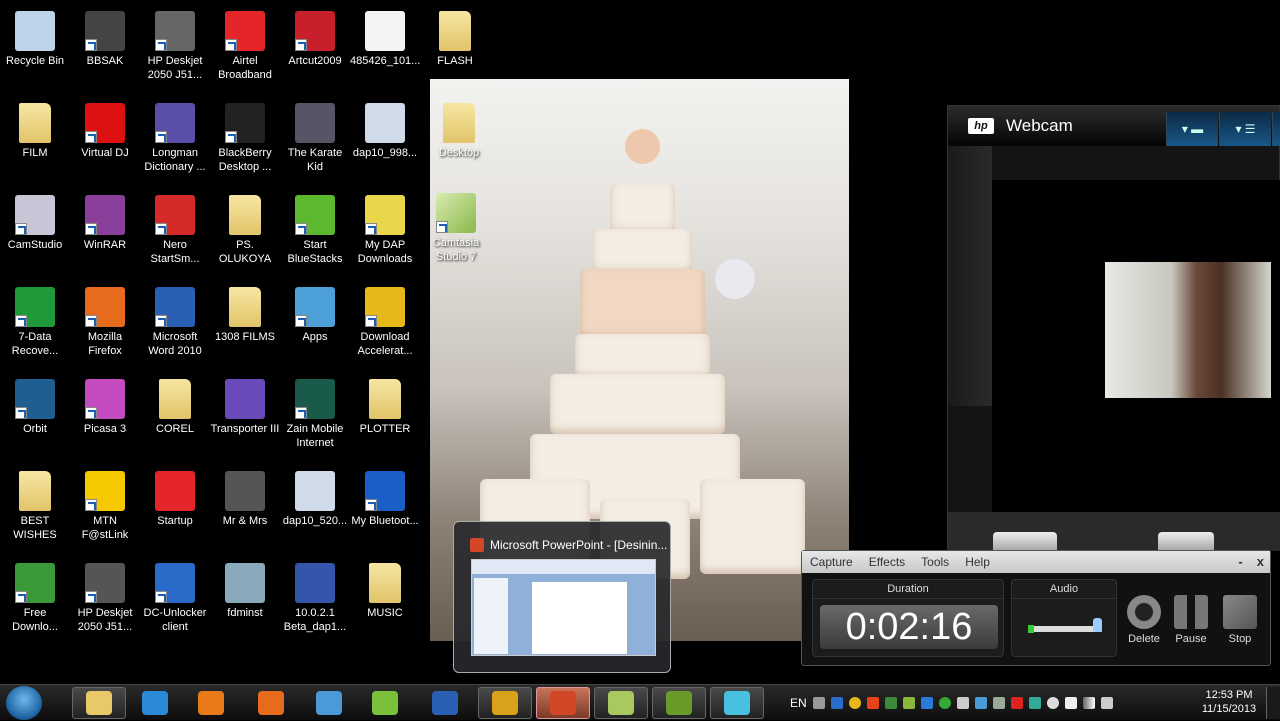 This screenshot has height=721, width=1280. Describe the element at coordinates (962, 703) in the screenshot. I see `power-icon` at that location.